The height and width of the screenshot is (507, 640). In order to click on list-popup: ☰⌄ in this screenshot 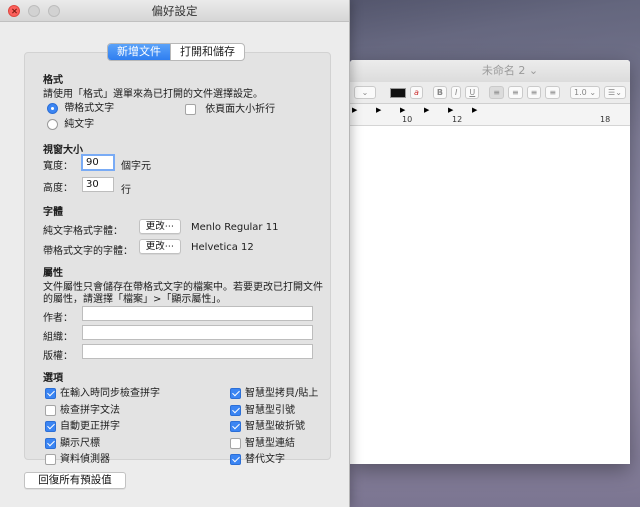, I will do `click(615, 92)`.